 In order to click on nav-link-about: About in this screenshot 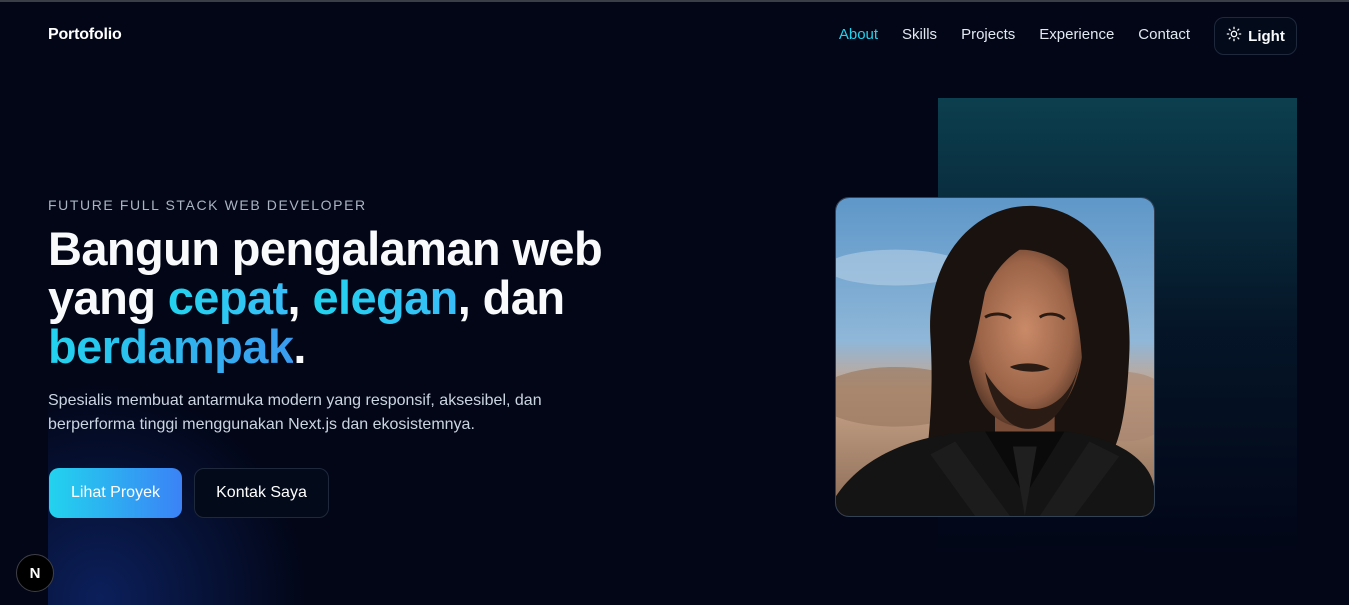, I will do `click(858, 34)`.